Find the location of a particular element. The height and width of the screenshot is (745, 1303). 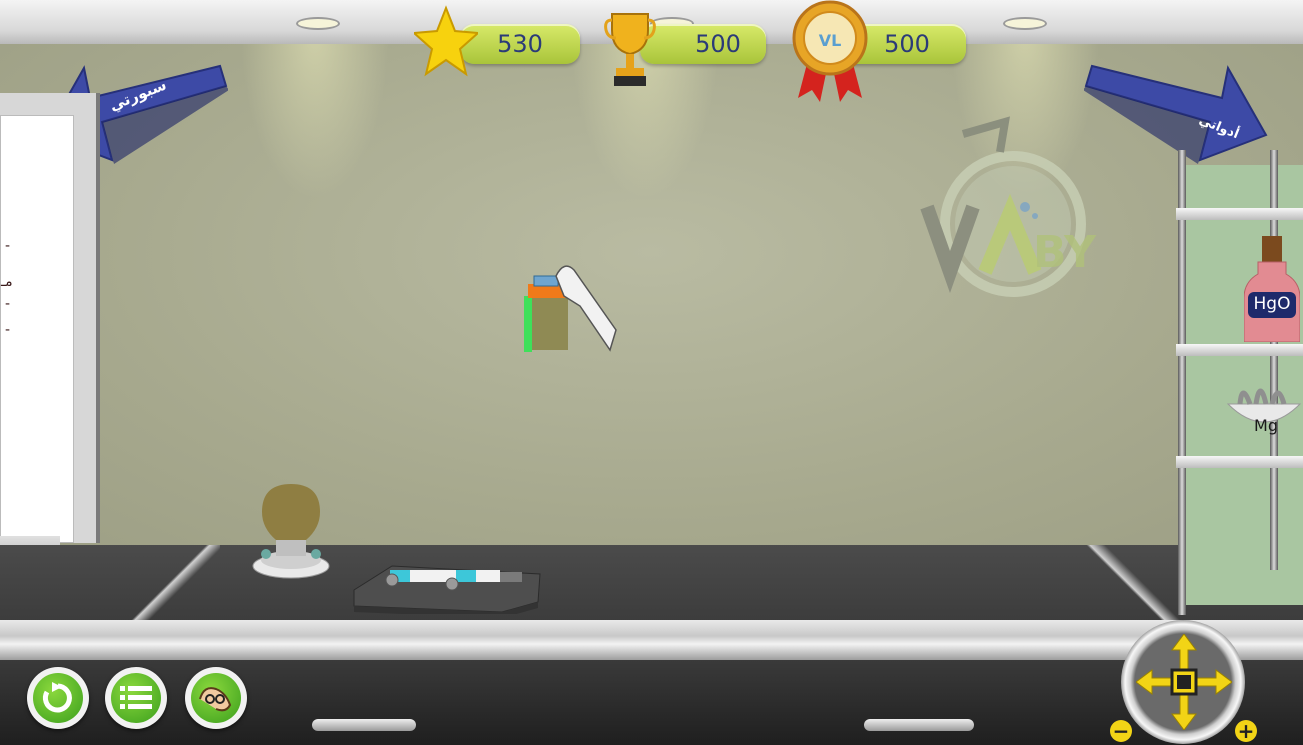

hgo-bottle is located at coordinates (1272, 289).